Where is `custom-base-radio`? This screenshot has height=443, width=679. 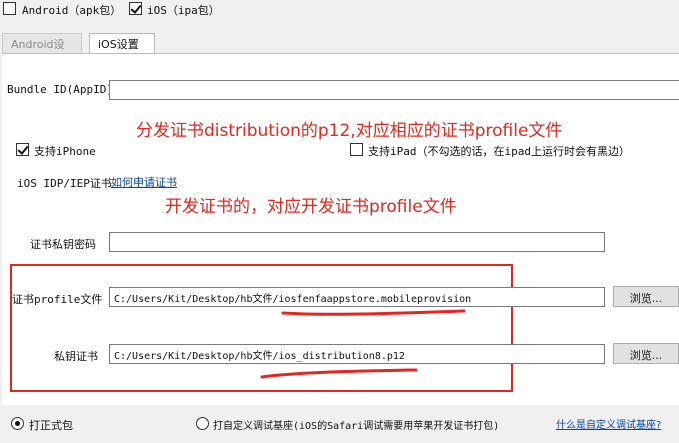 custom-base-radio is located at coordinates (202, 423).